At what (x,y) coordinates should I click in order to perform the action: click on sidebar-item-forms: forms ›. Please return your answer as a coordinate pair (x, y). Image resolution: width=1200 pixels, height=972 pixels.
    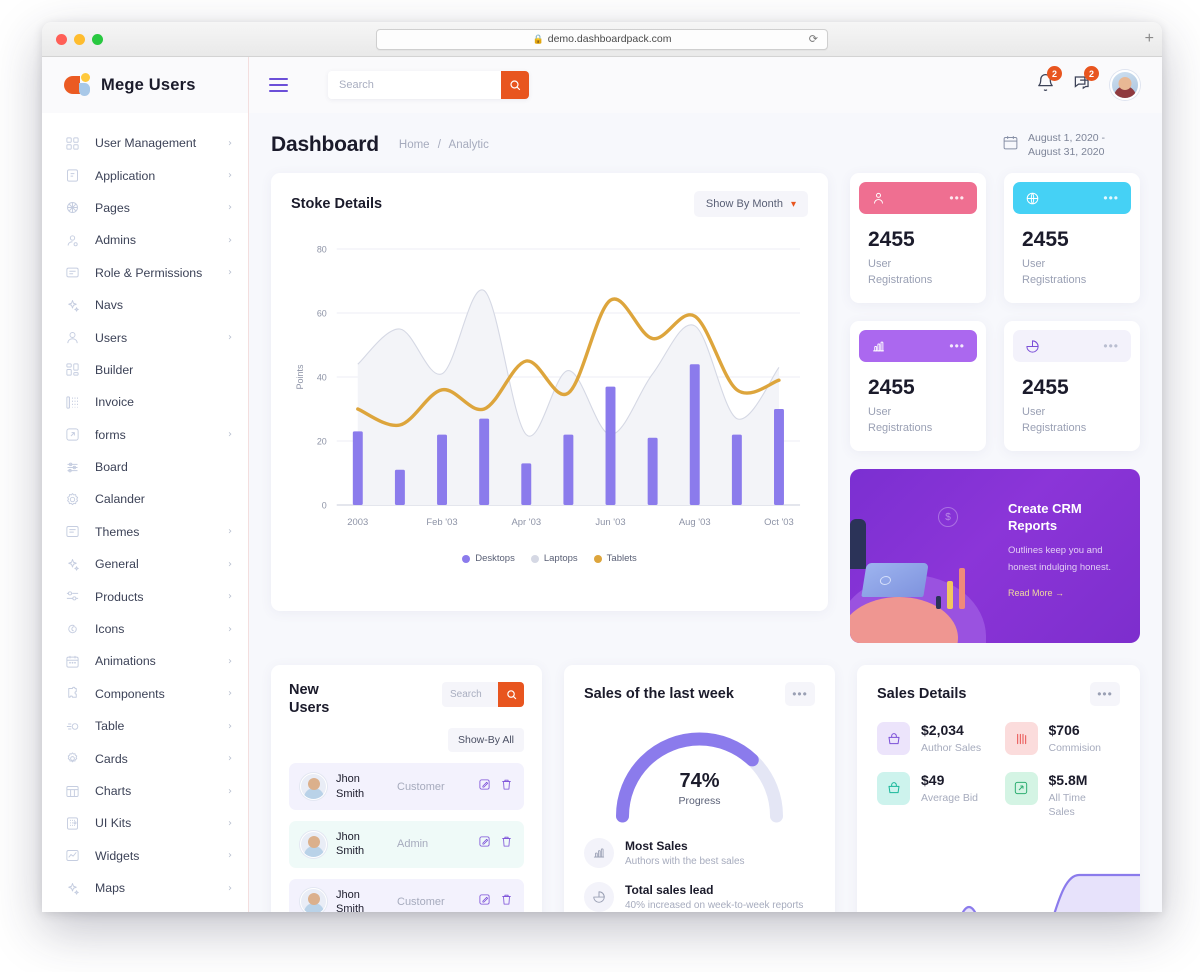
    Looking at the image, I should click on (145, 435).